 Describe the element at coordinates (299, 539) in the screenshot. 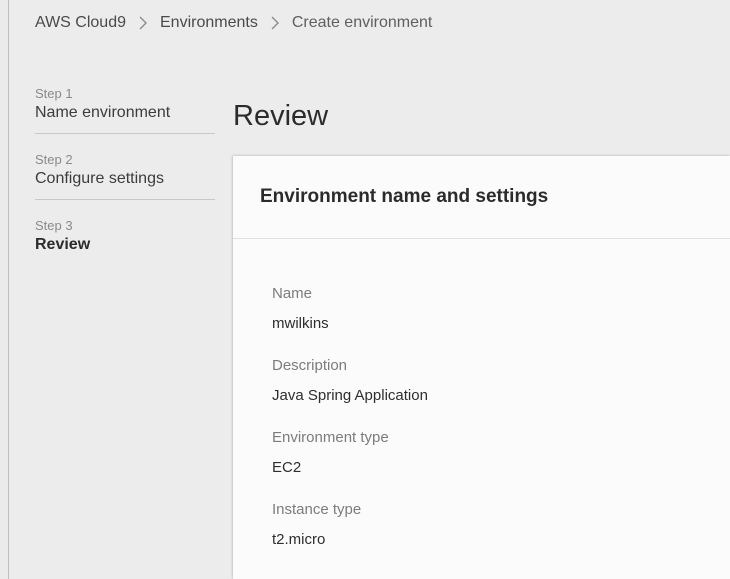

I see `field-value: t2.micro` at that location.